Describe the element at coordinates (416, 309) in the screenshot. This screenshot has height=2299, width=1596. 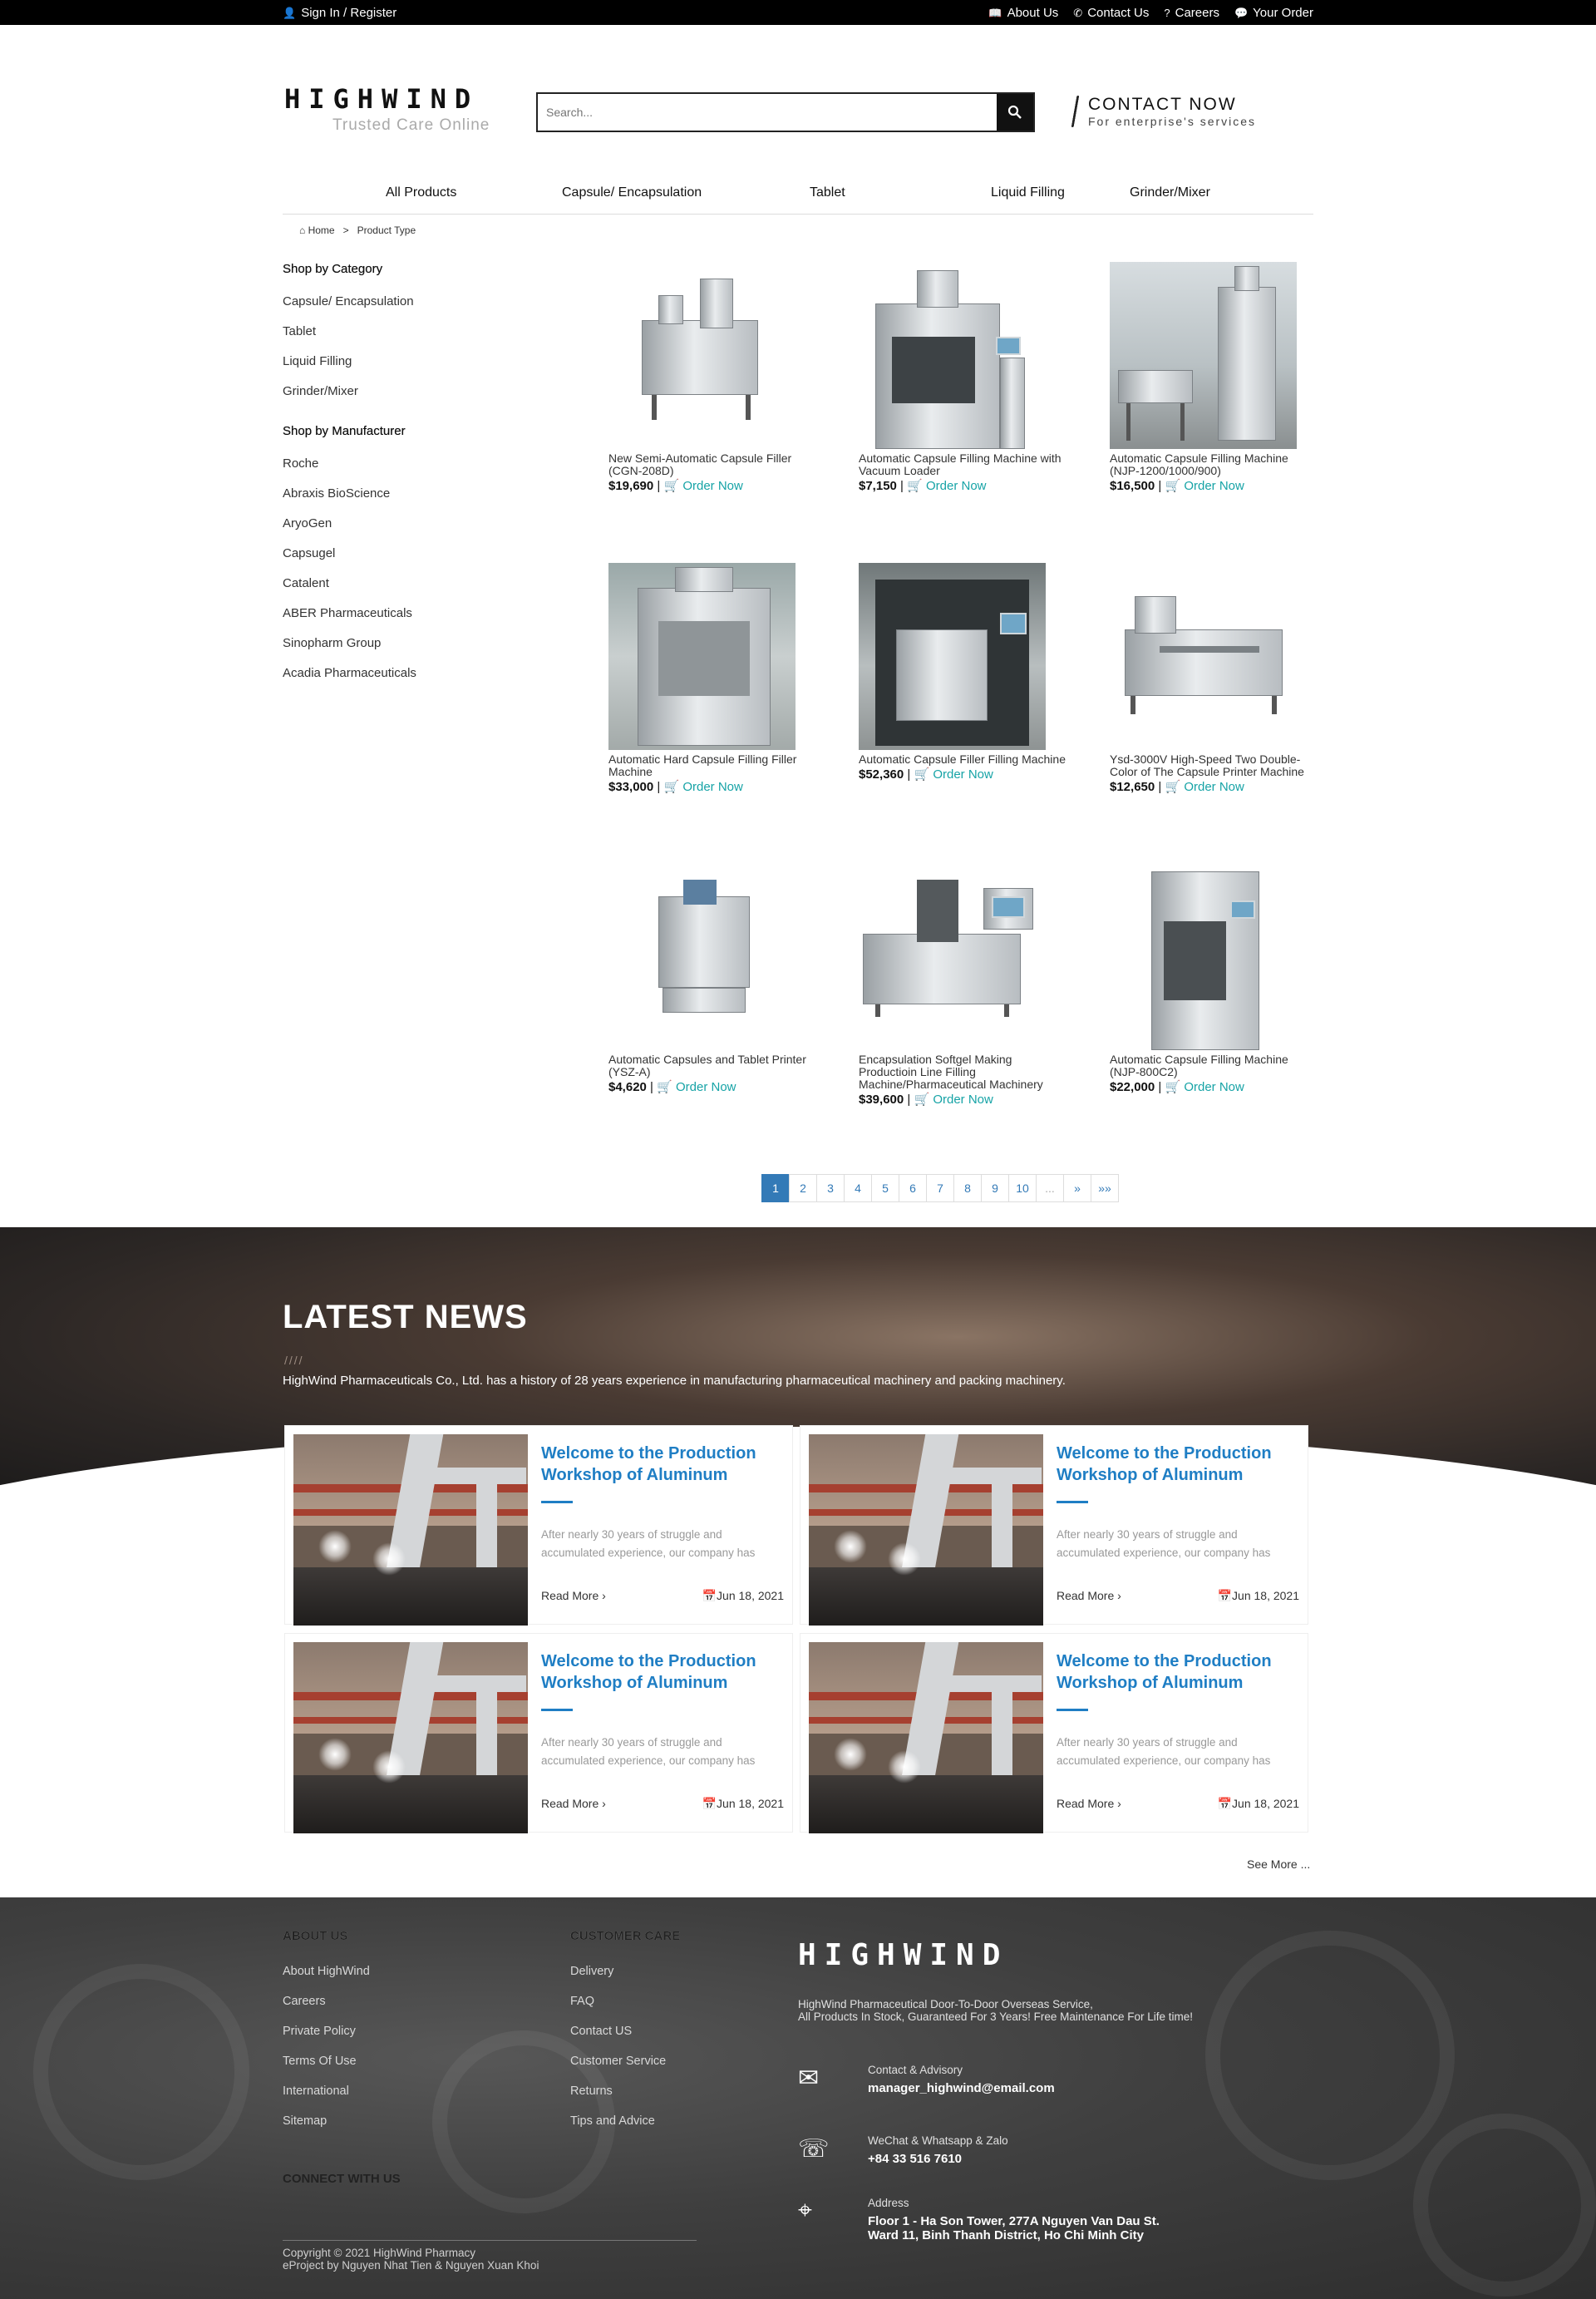
I see `category-capsule: Capsule/ Encapsulation` at that location.